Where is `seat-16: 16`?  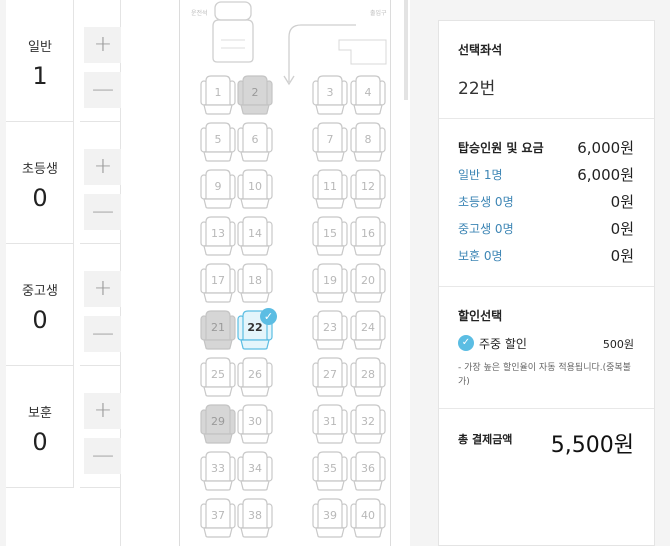
seat-16: 16 is located at coordinates (368, 236).